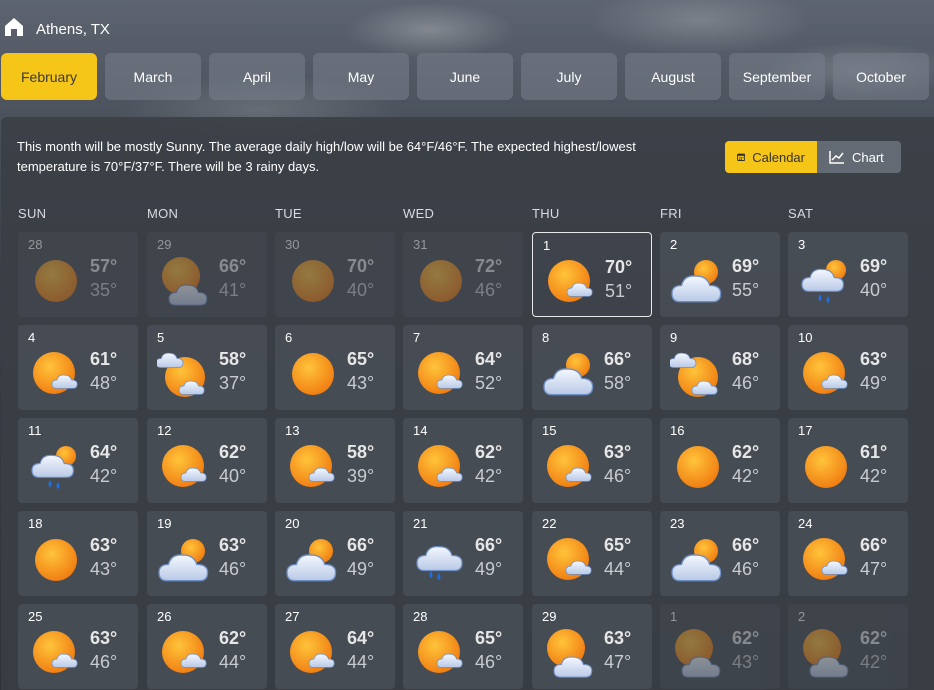 The image size is (934, 690). I want to click on low-temp: 47°, so click(874, 569).